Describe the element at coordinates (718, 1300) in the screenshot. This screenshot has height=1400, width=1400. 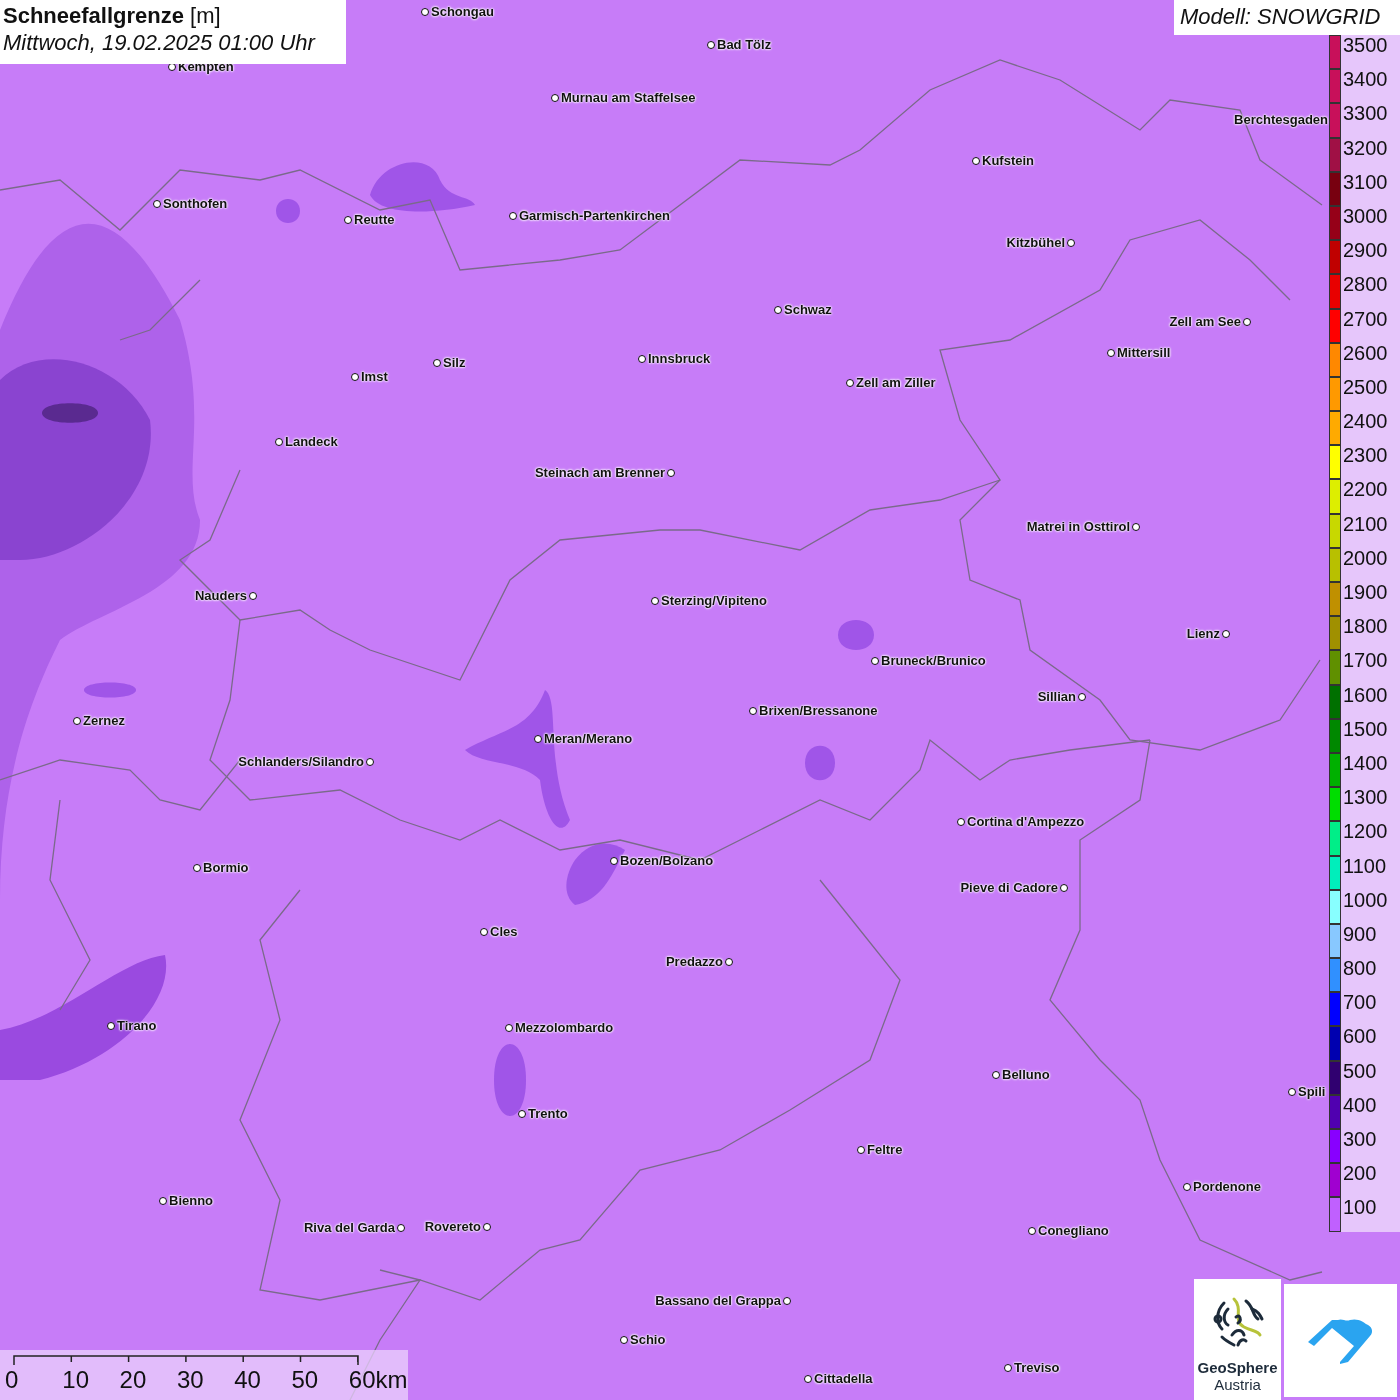
I see `city-label: Bassano del Grappa` at that location.